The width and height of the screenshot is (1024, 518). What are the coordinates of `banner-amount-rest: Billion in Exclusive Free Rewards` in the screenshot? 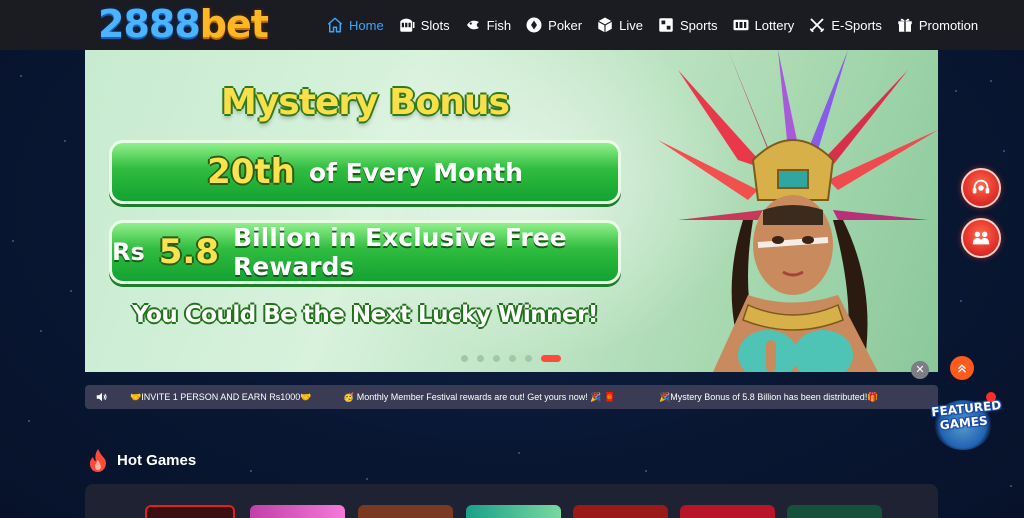 It's located at (400, 252).